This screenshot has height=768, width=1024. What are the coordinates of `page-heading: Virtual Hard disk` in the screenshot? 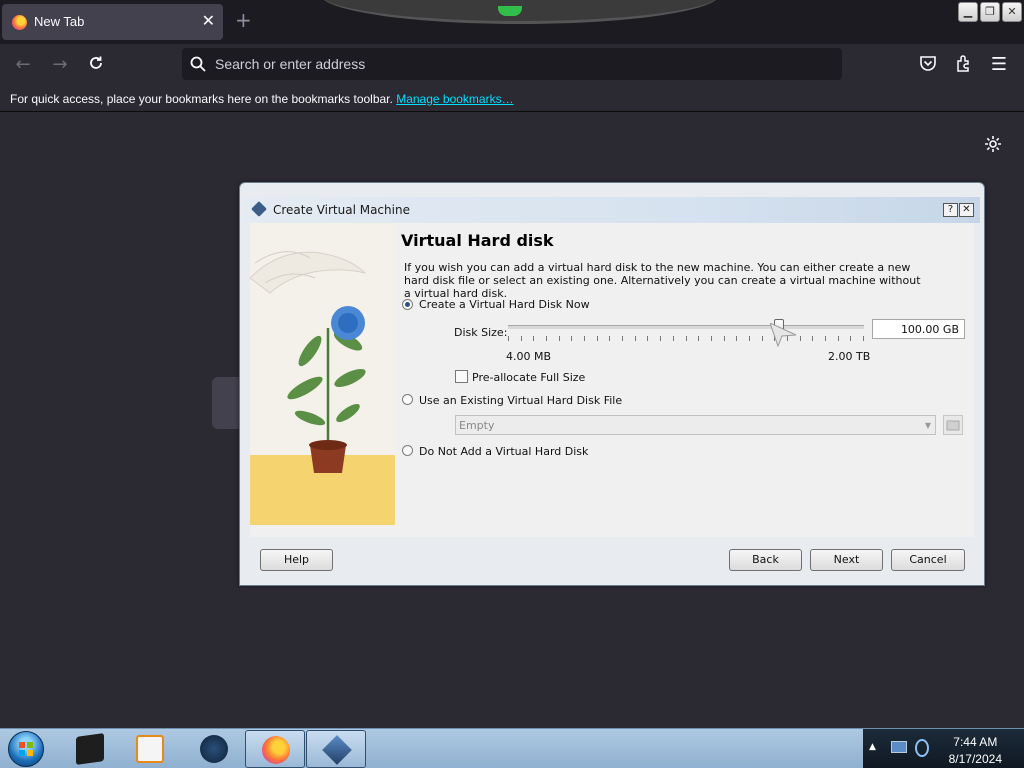 It's located at (477, 240).